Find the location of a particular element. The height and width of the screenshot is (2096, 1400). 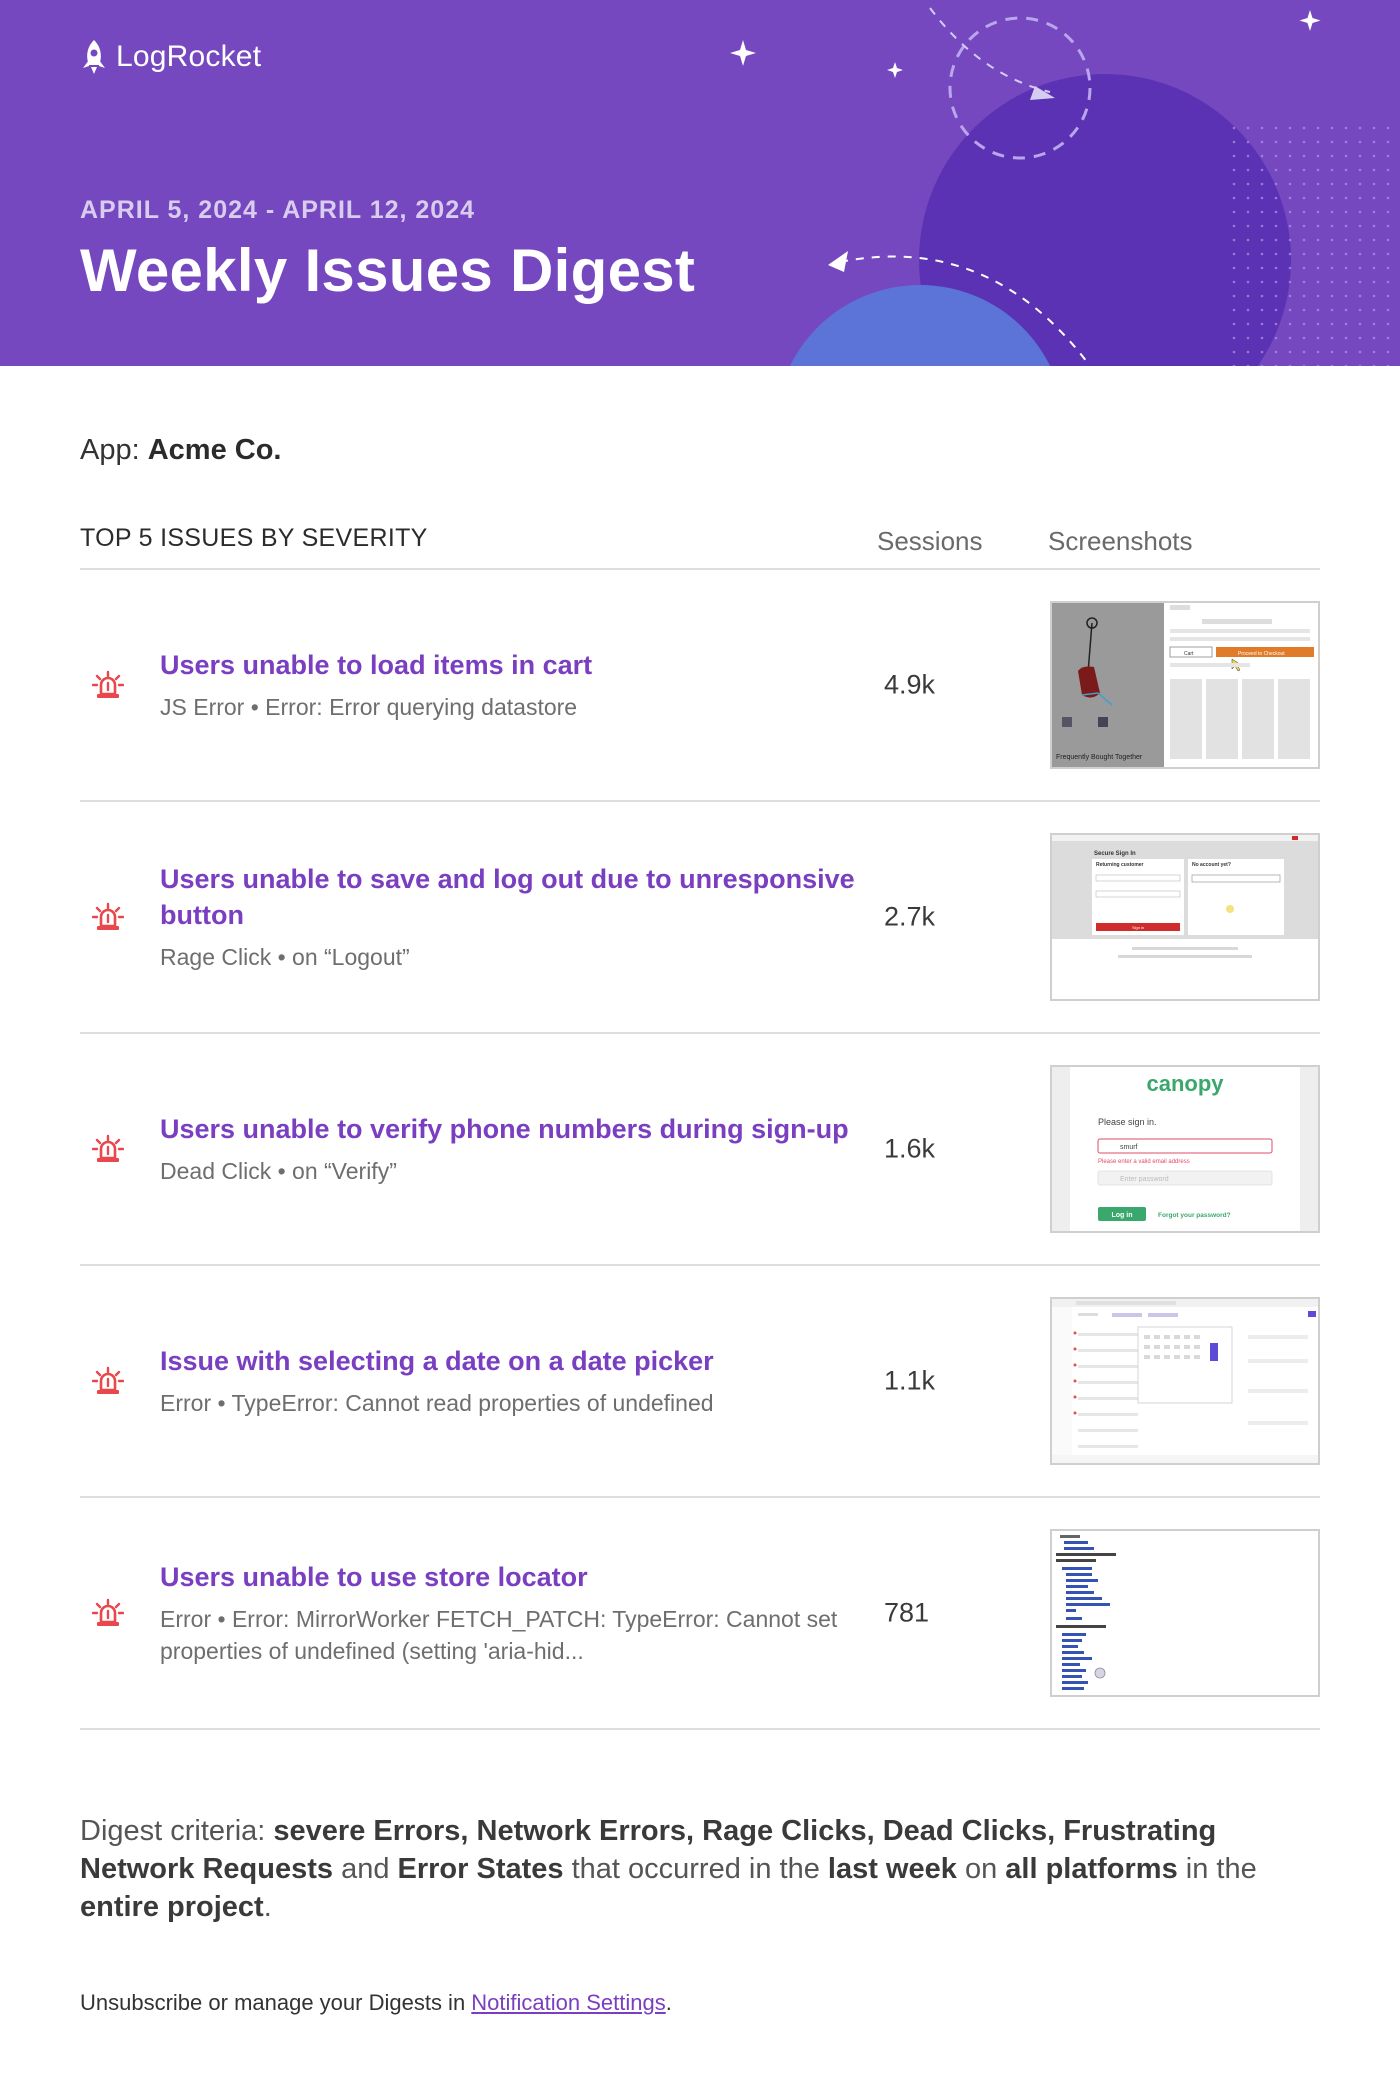

screenshot-text: No account yet? is located at coordinates (1211, 865).